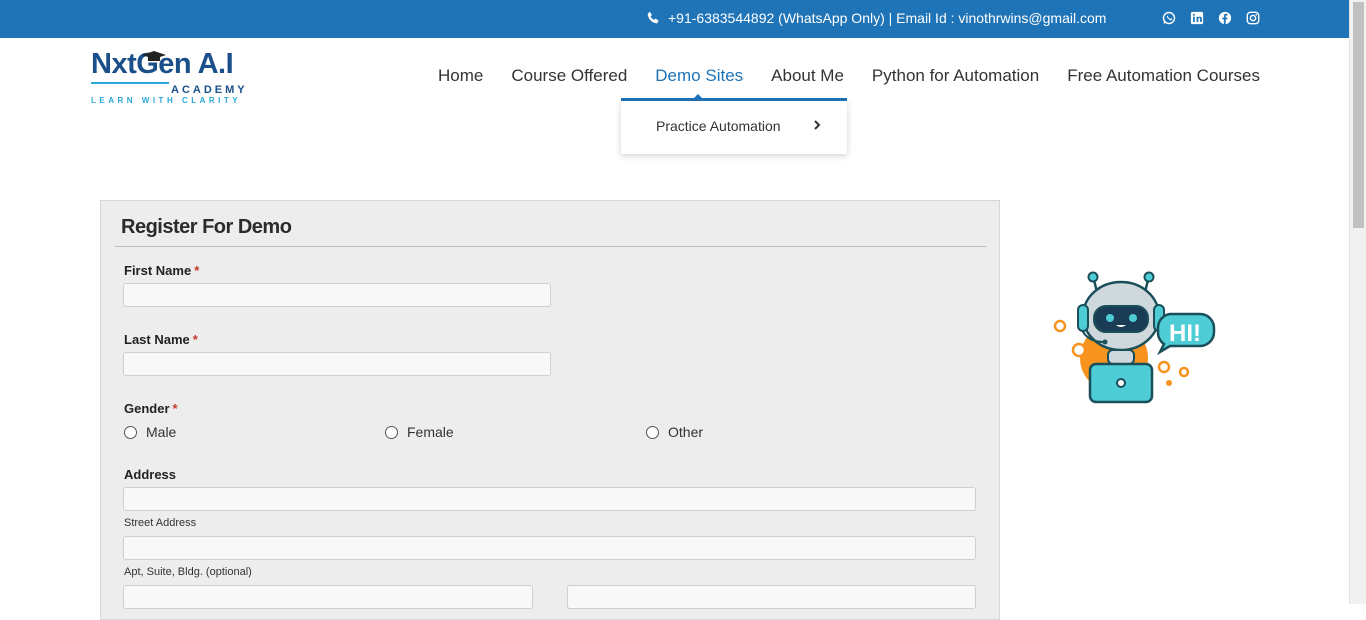  Describe the element at coordinates (549, 499) in the screenshot. I see `street-address-input` at that location.